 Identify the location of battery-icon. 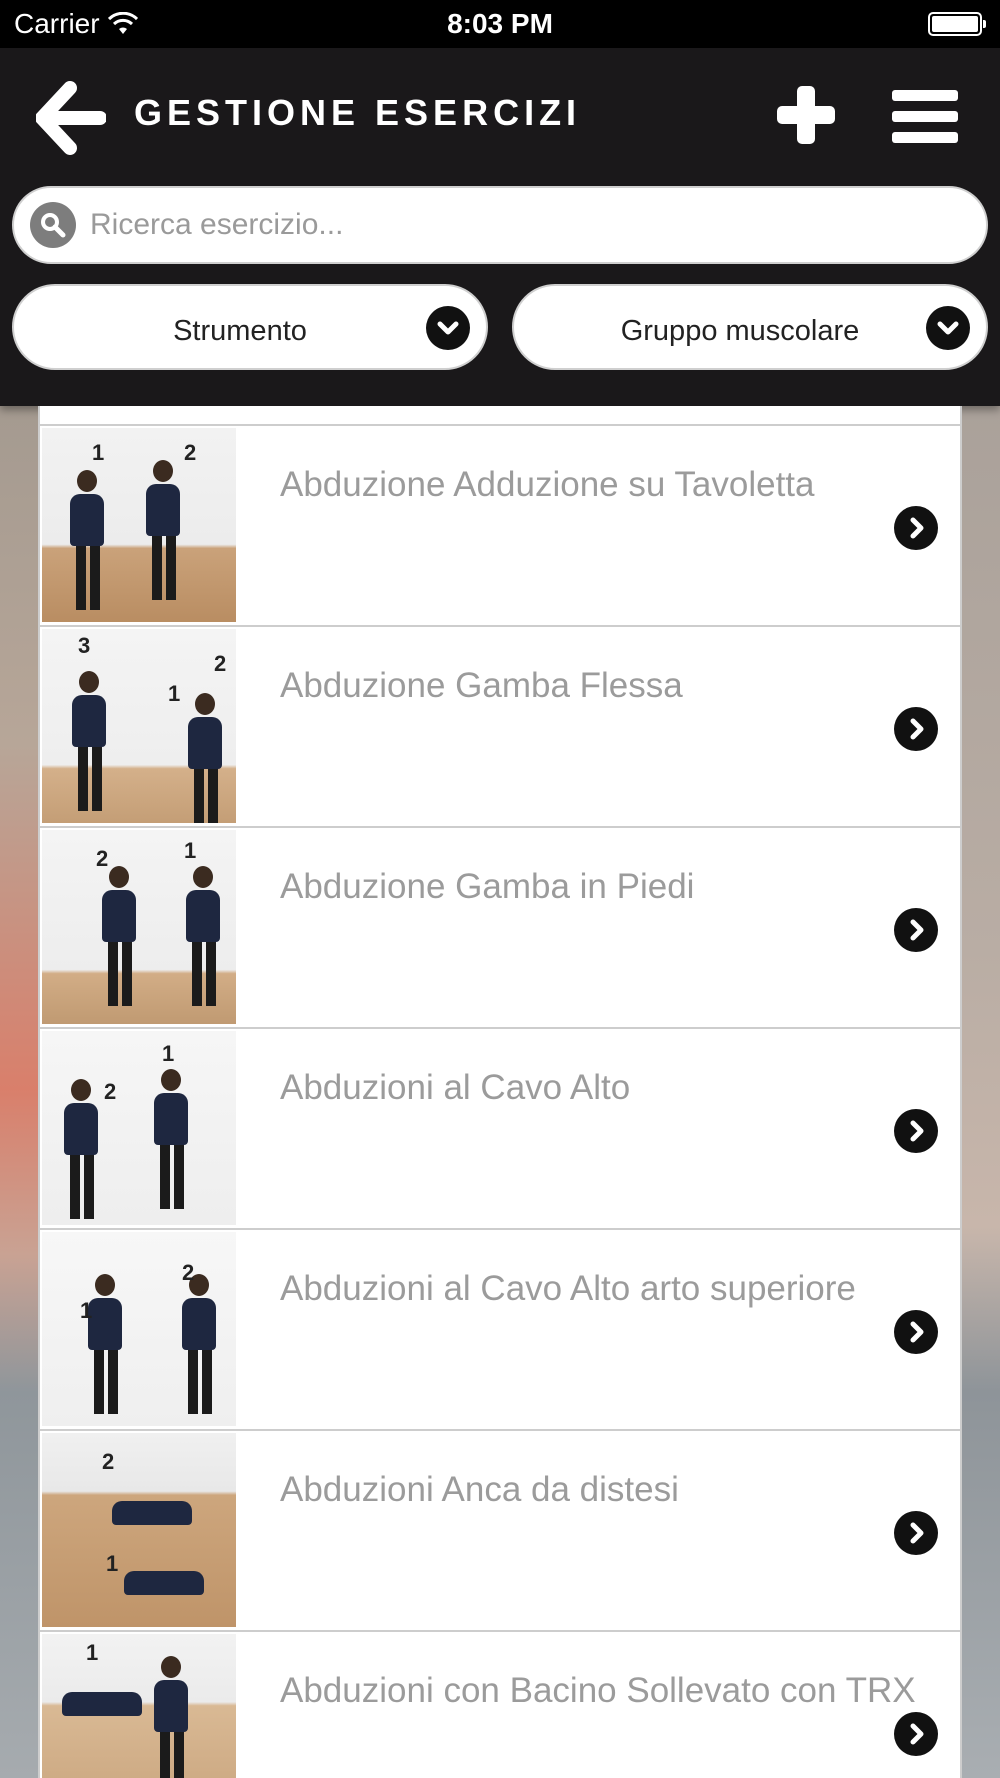
(957, 24).